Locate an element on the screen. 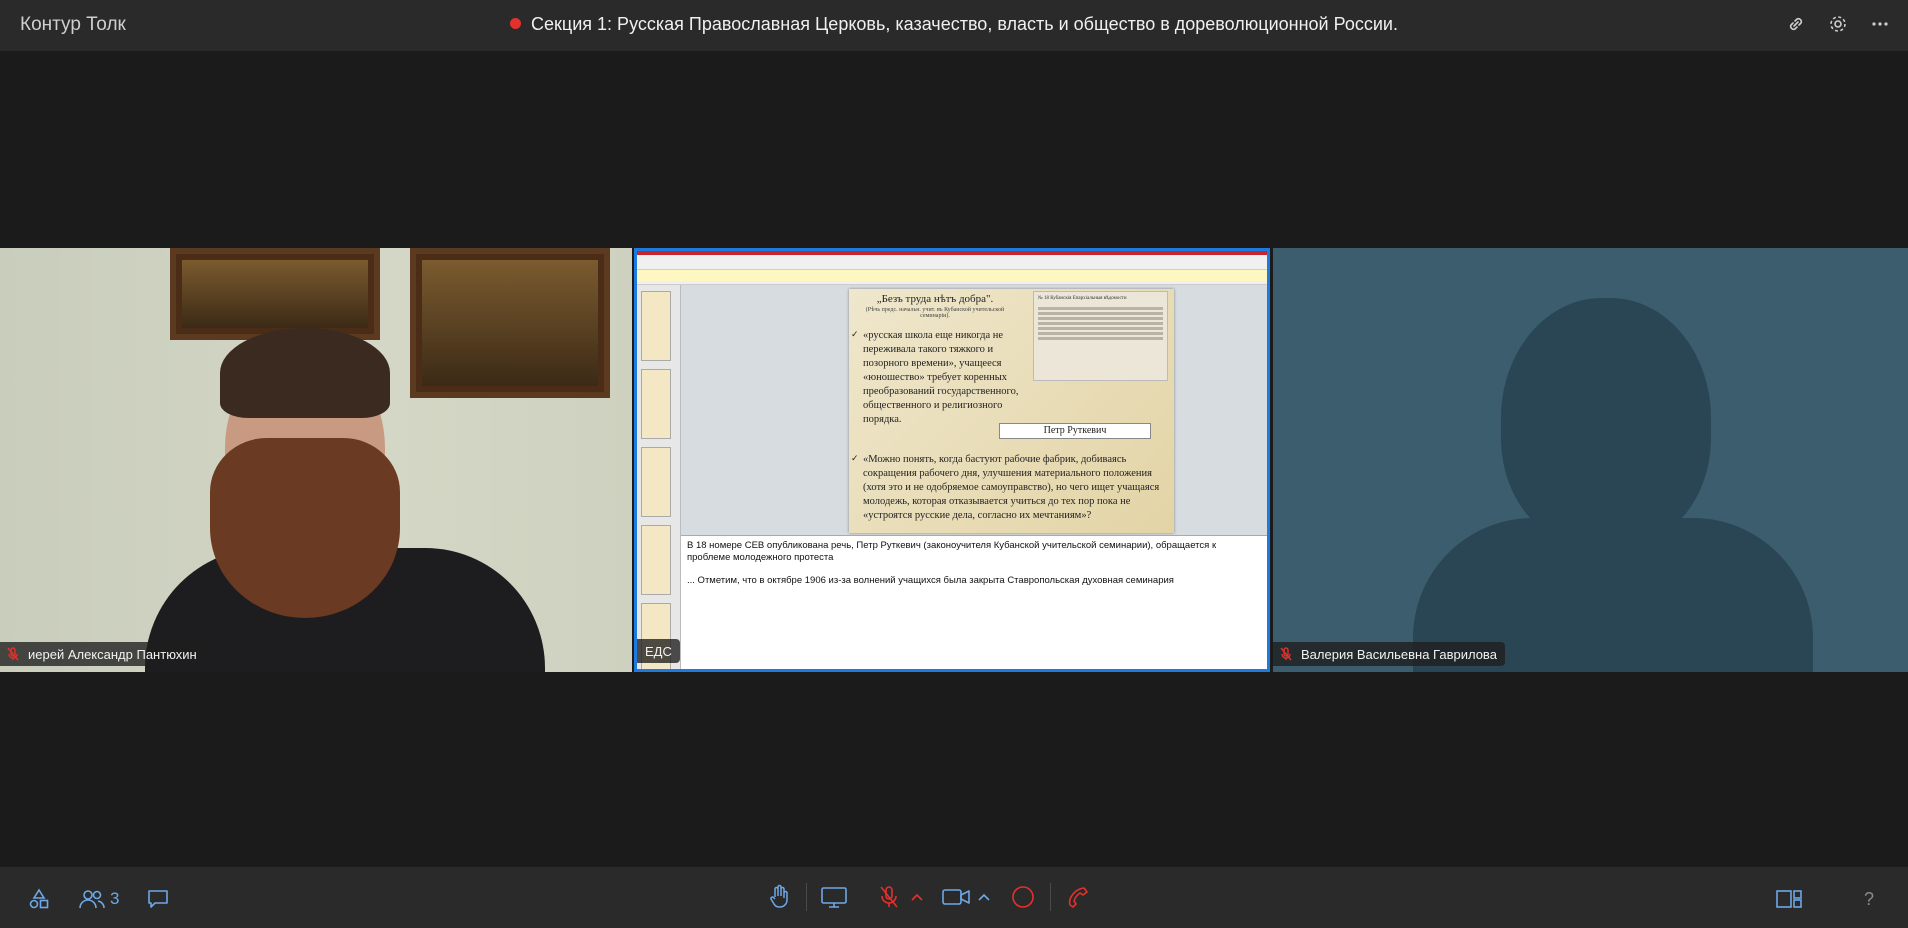 Image resolution: width=1908 pixels, height=928 pixels. participant-name-tag: Валерия Васильевна Гаврилова is located at coordinates (1389, 654).